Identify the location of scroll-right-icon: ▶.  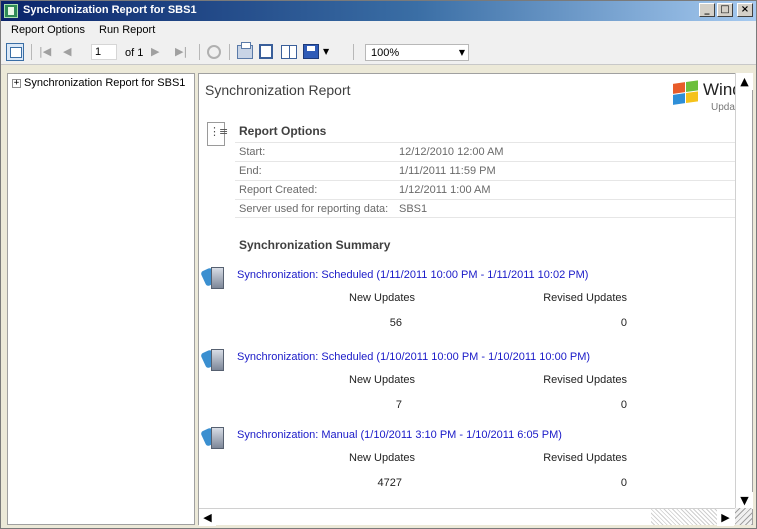
(725, 517).